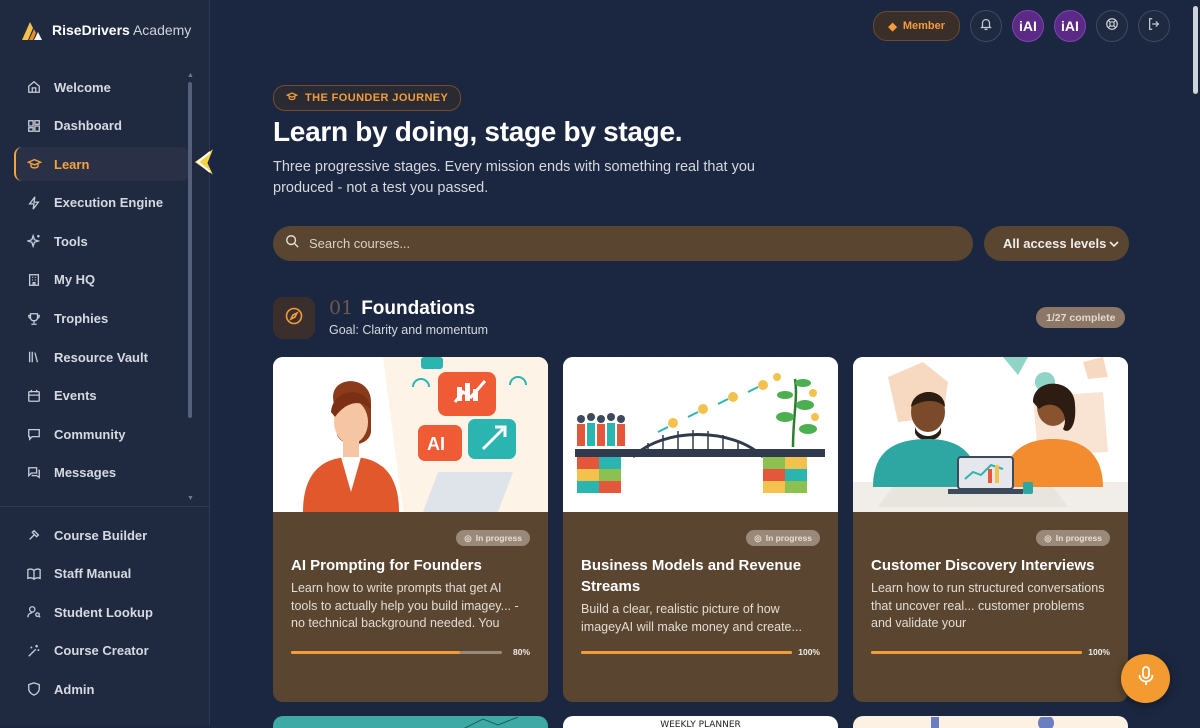  I want to click on sidebar-item-course-creator: Course Creator, so click(101, 651).